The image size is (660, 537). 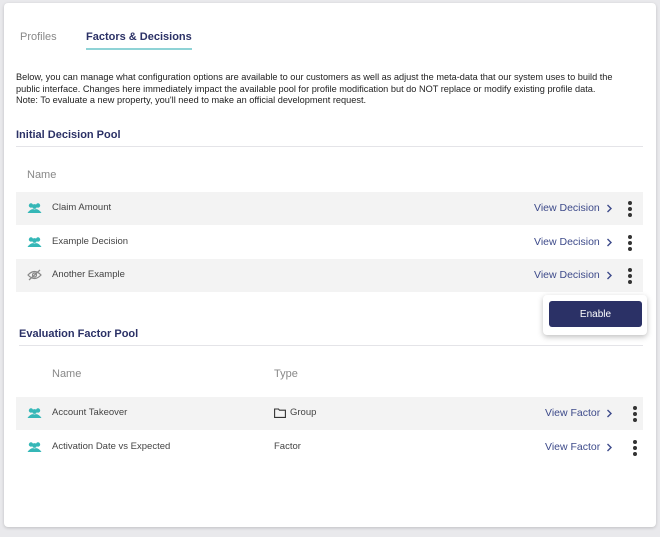 I want to click on decision-row: Another Example View Decision, so click(x=329, y=275).